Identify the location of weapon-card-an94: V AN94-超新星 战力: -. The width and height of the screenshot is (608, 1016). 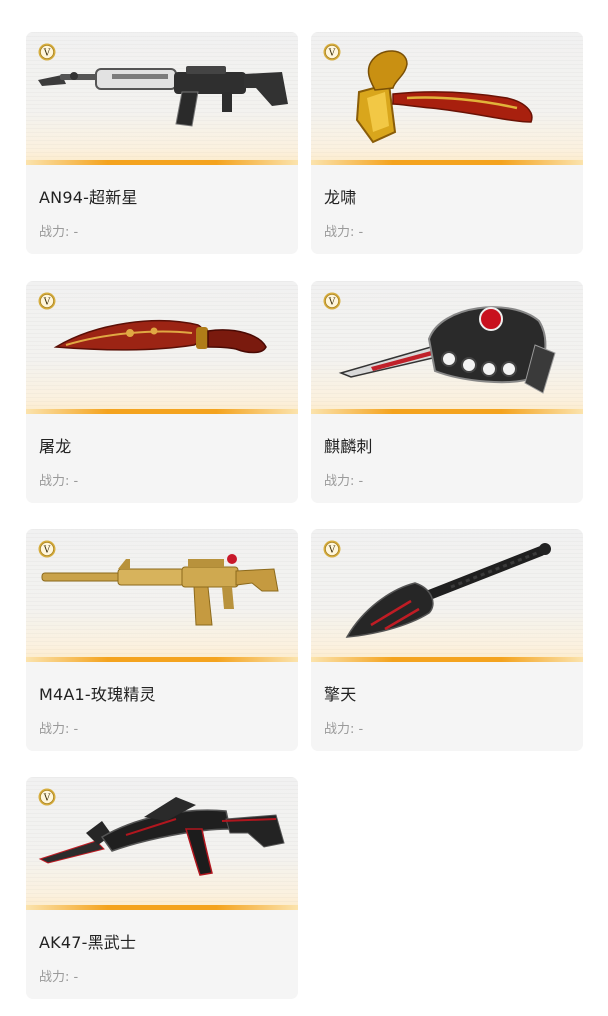
(162, 143).